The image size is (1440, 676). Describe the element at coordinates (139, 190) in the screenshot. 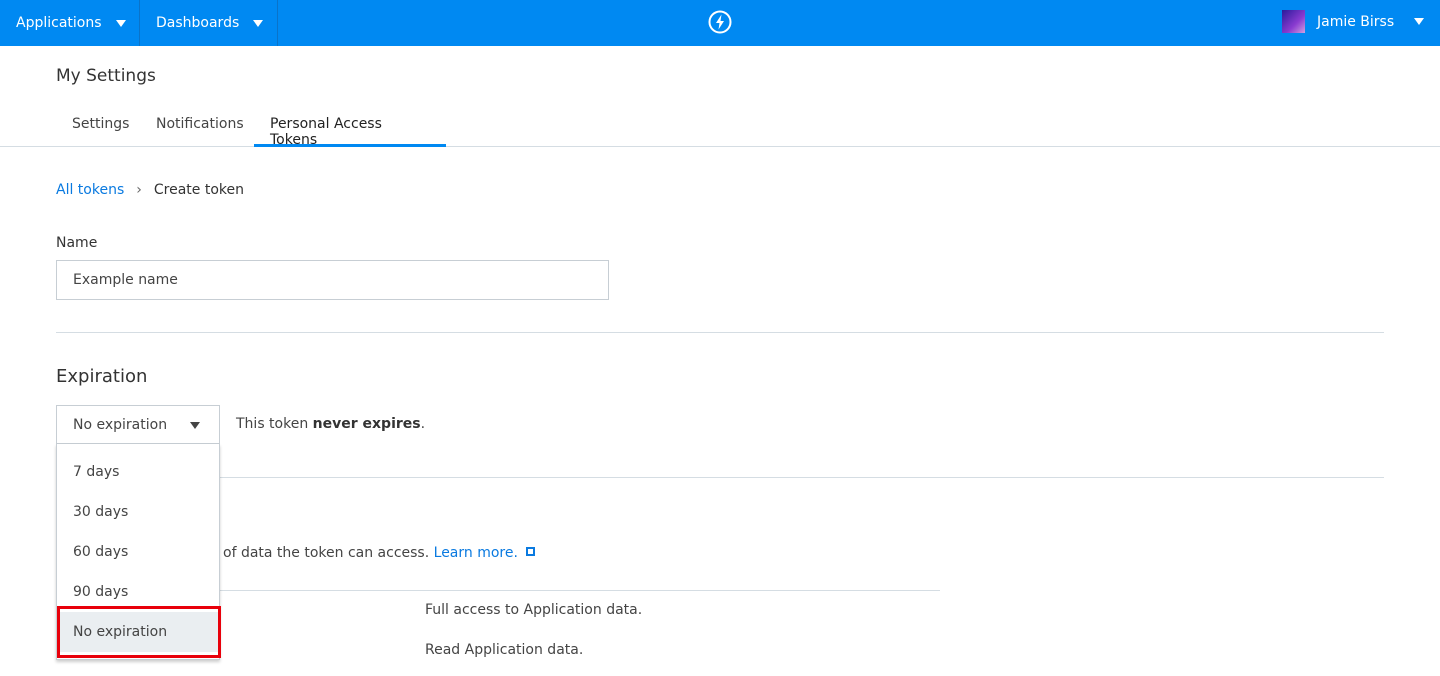

I see `chevron-right-icon: ›` at that location.